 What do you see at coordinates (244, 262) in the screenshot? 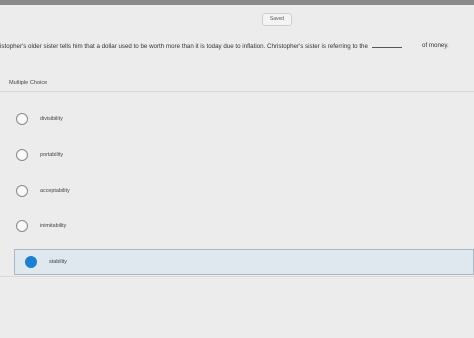
I see `choice-stability: stability` at bounding box center [244, 262].